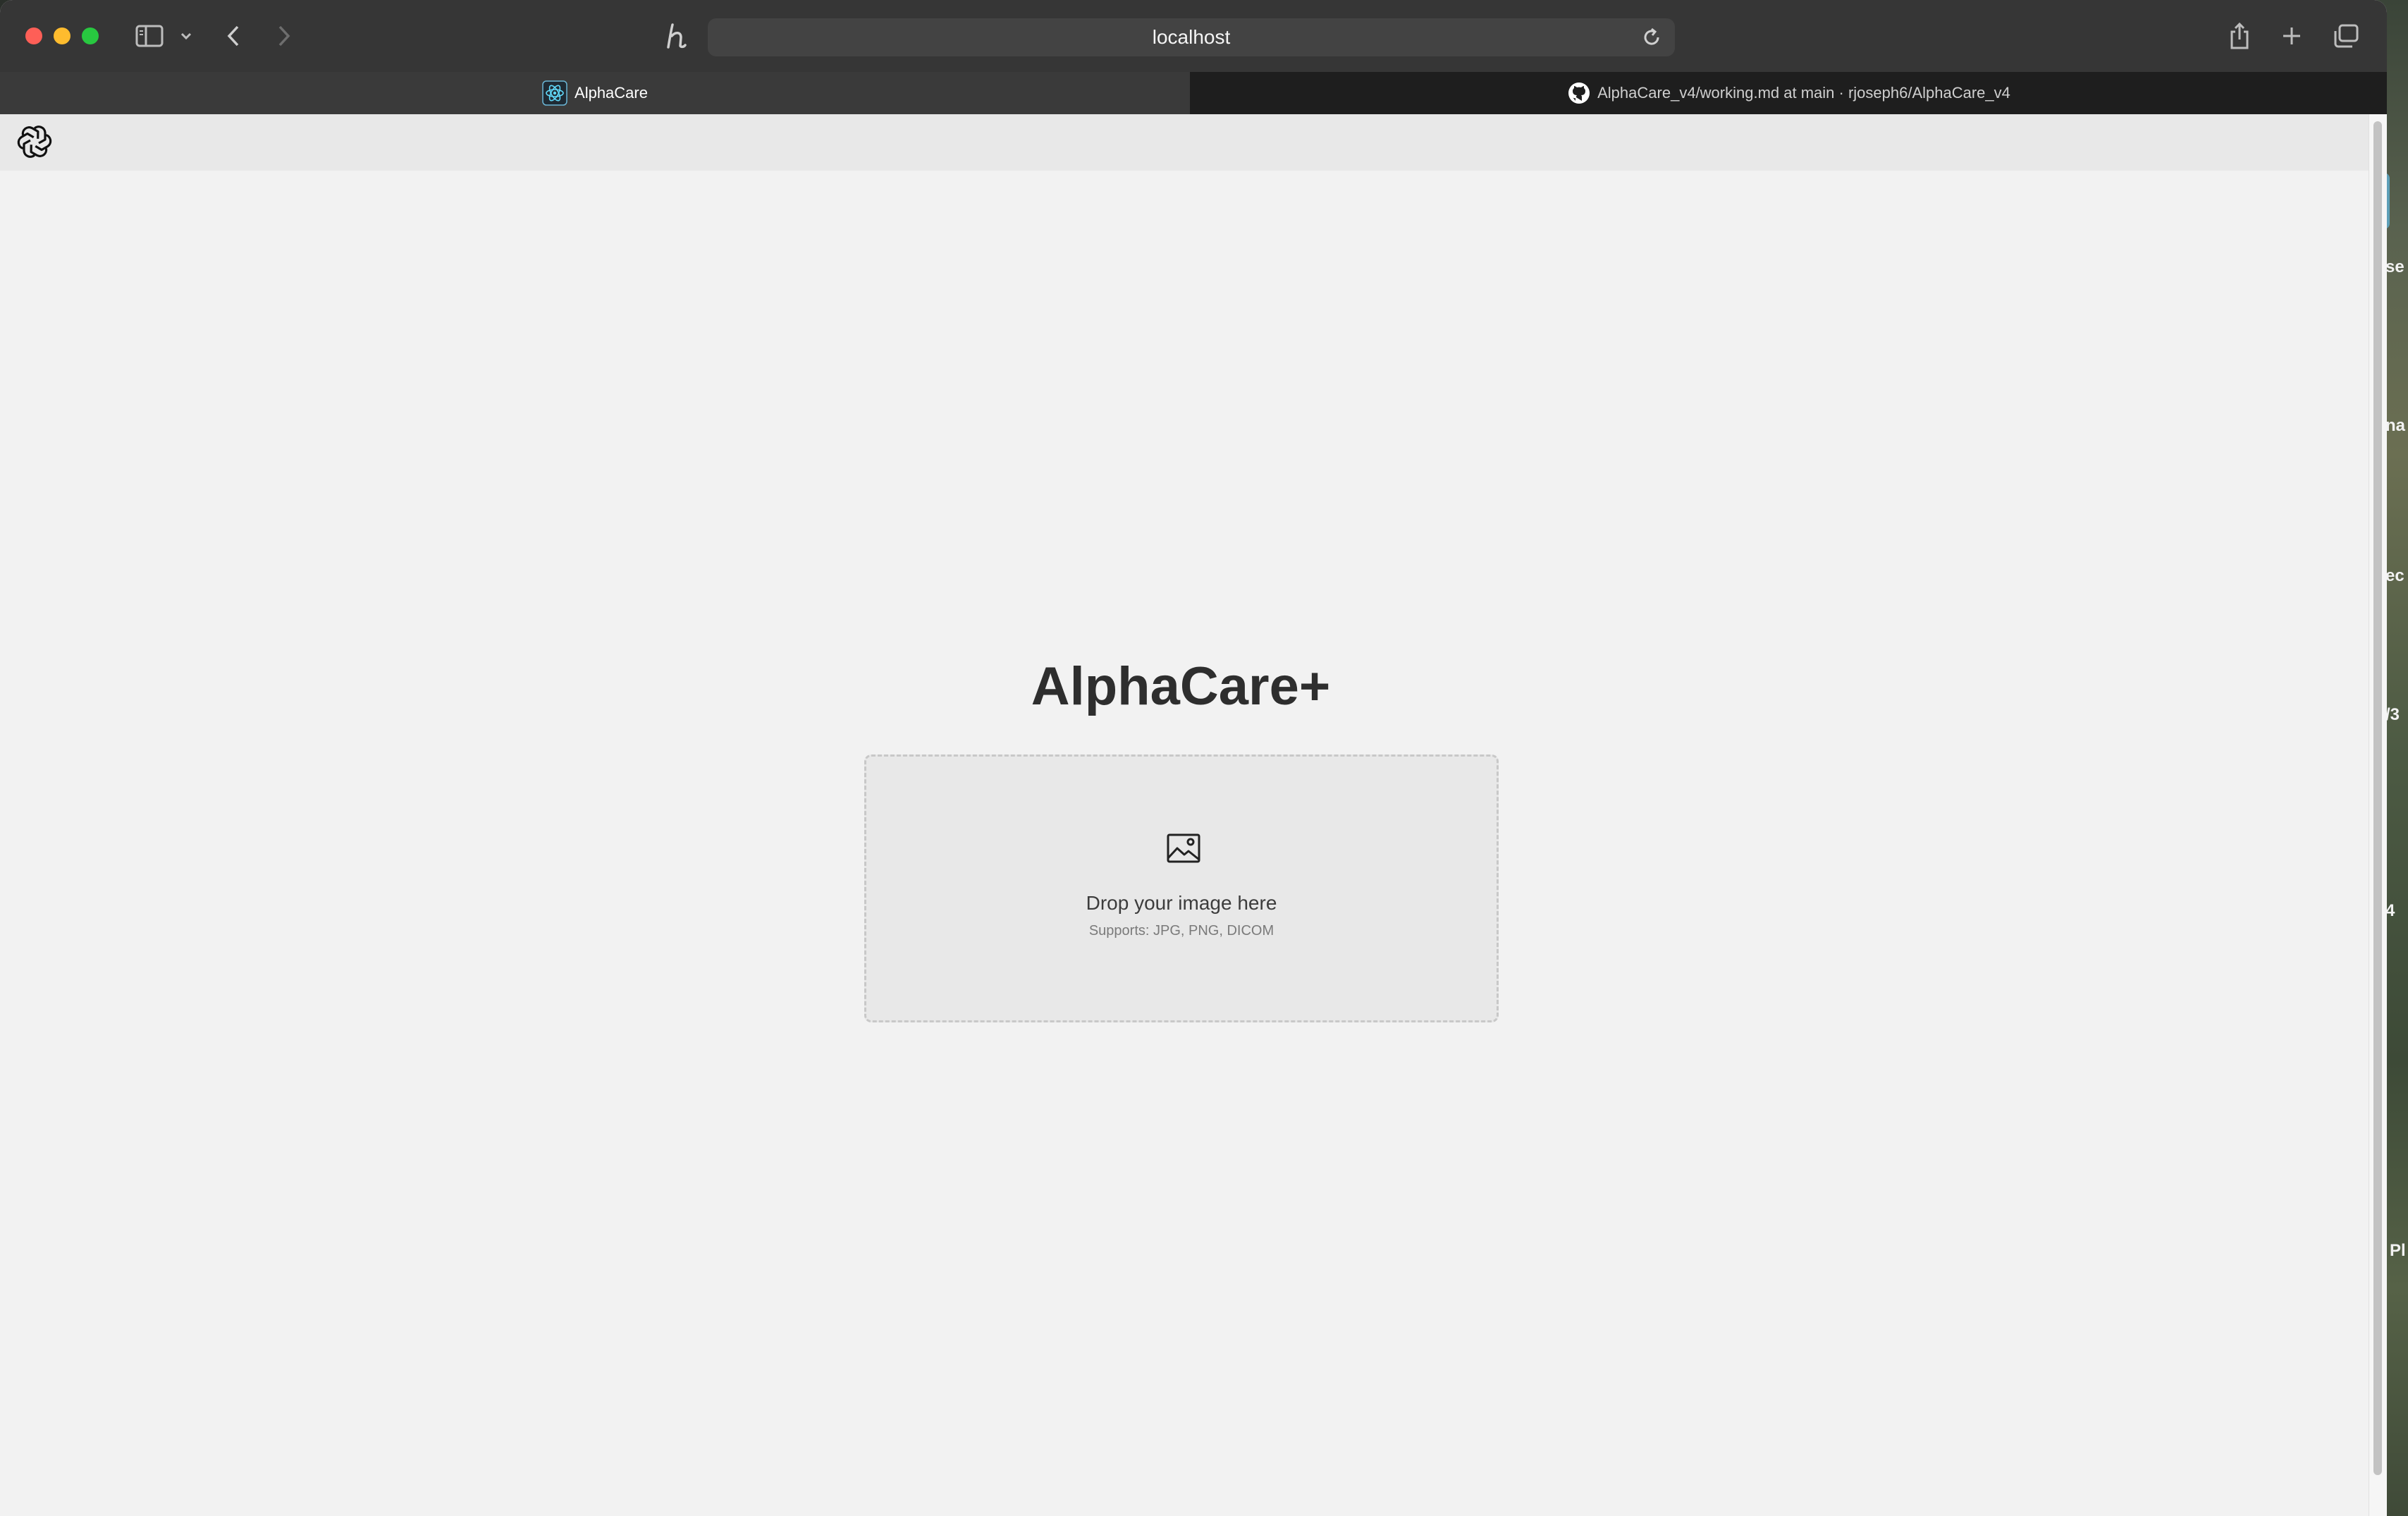 The width and height of the screenshot is (2408, 1516). Describe the element at coordinates (1183, 850) in the screenshot. I see `image-icon` at that location.